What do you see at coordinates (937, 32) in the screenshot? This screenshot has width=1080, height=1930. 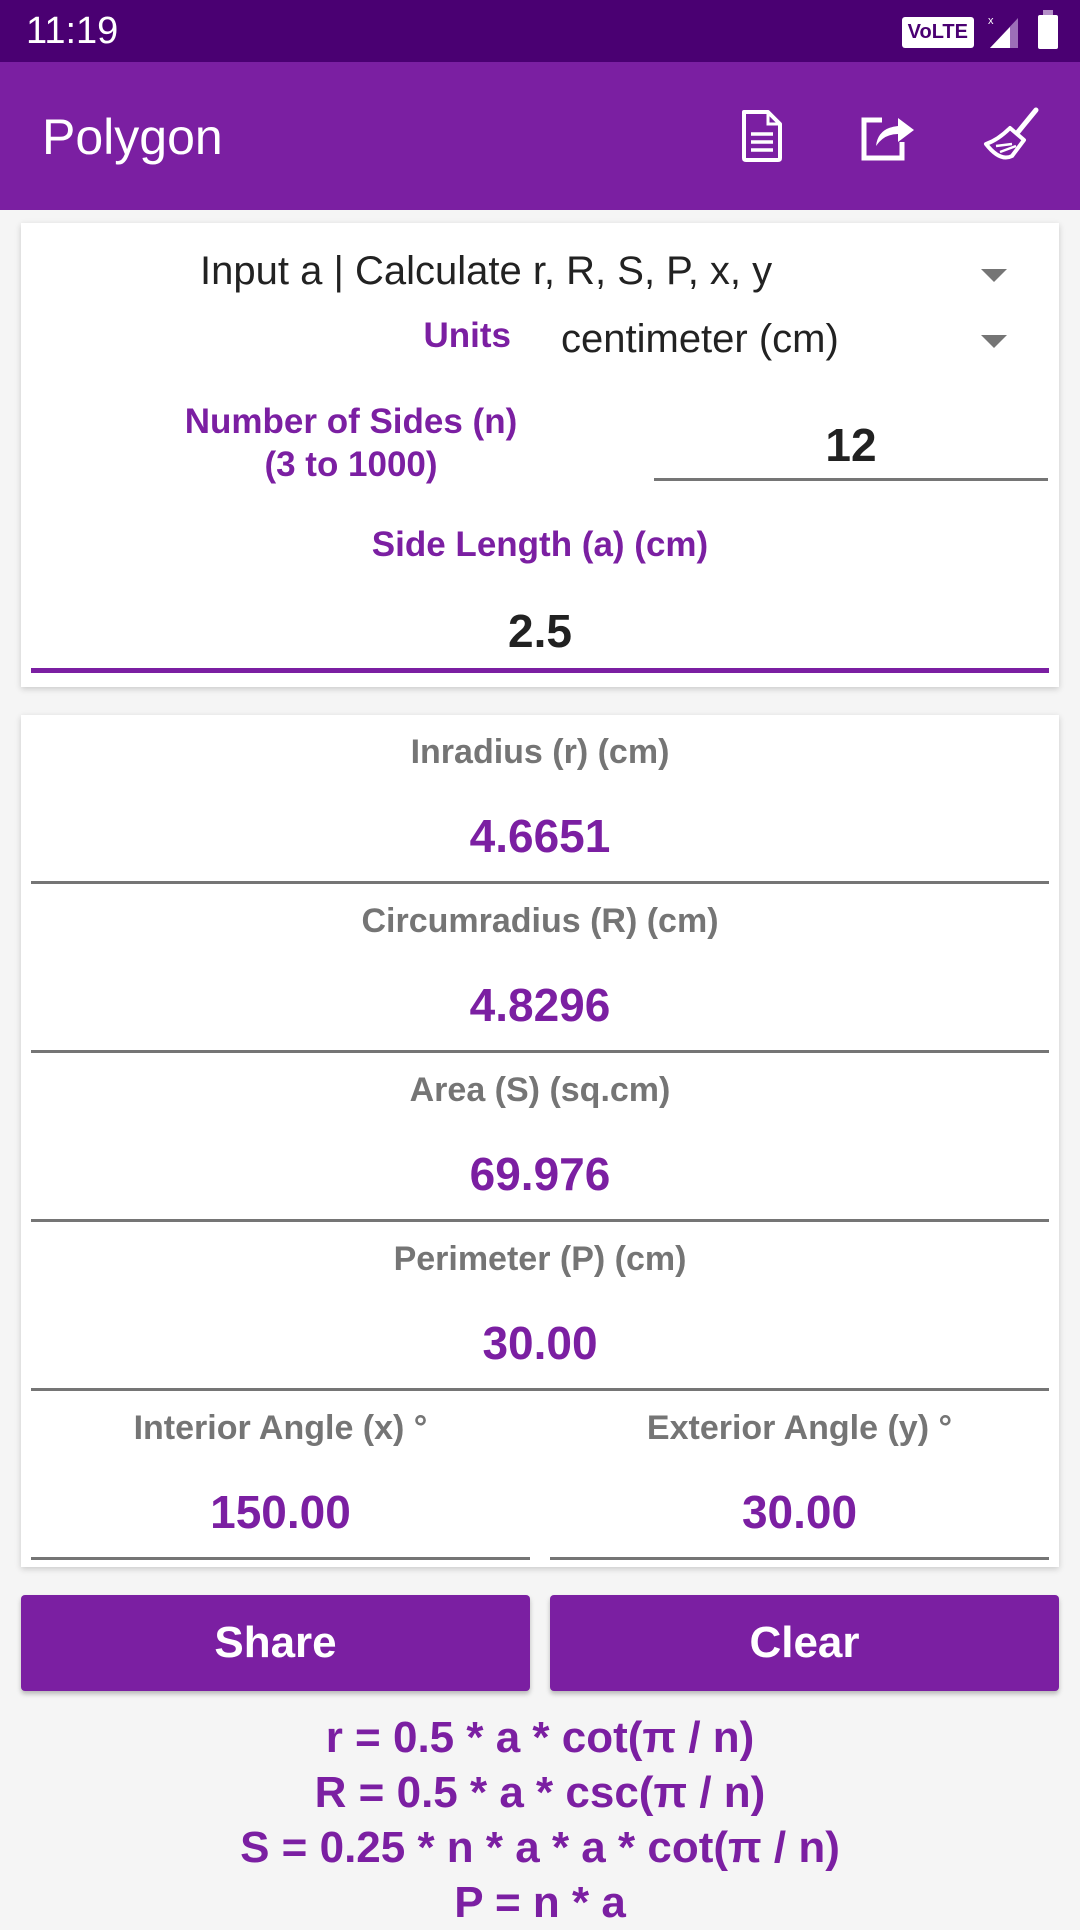 I see `volte-icon: VoLTE` at bounding box center [937, 32].